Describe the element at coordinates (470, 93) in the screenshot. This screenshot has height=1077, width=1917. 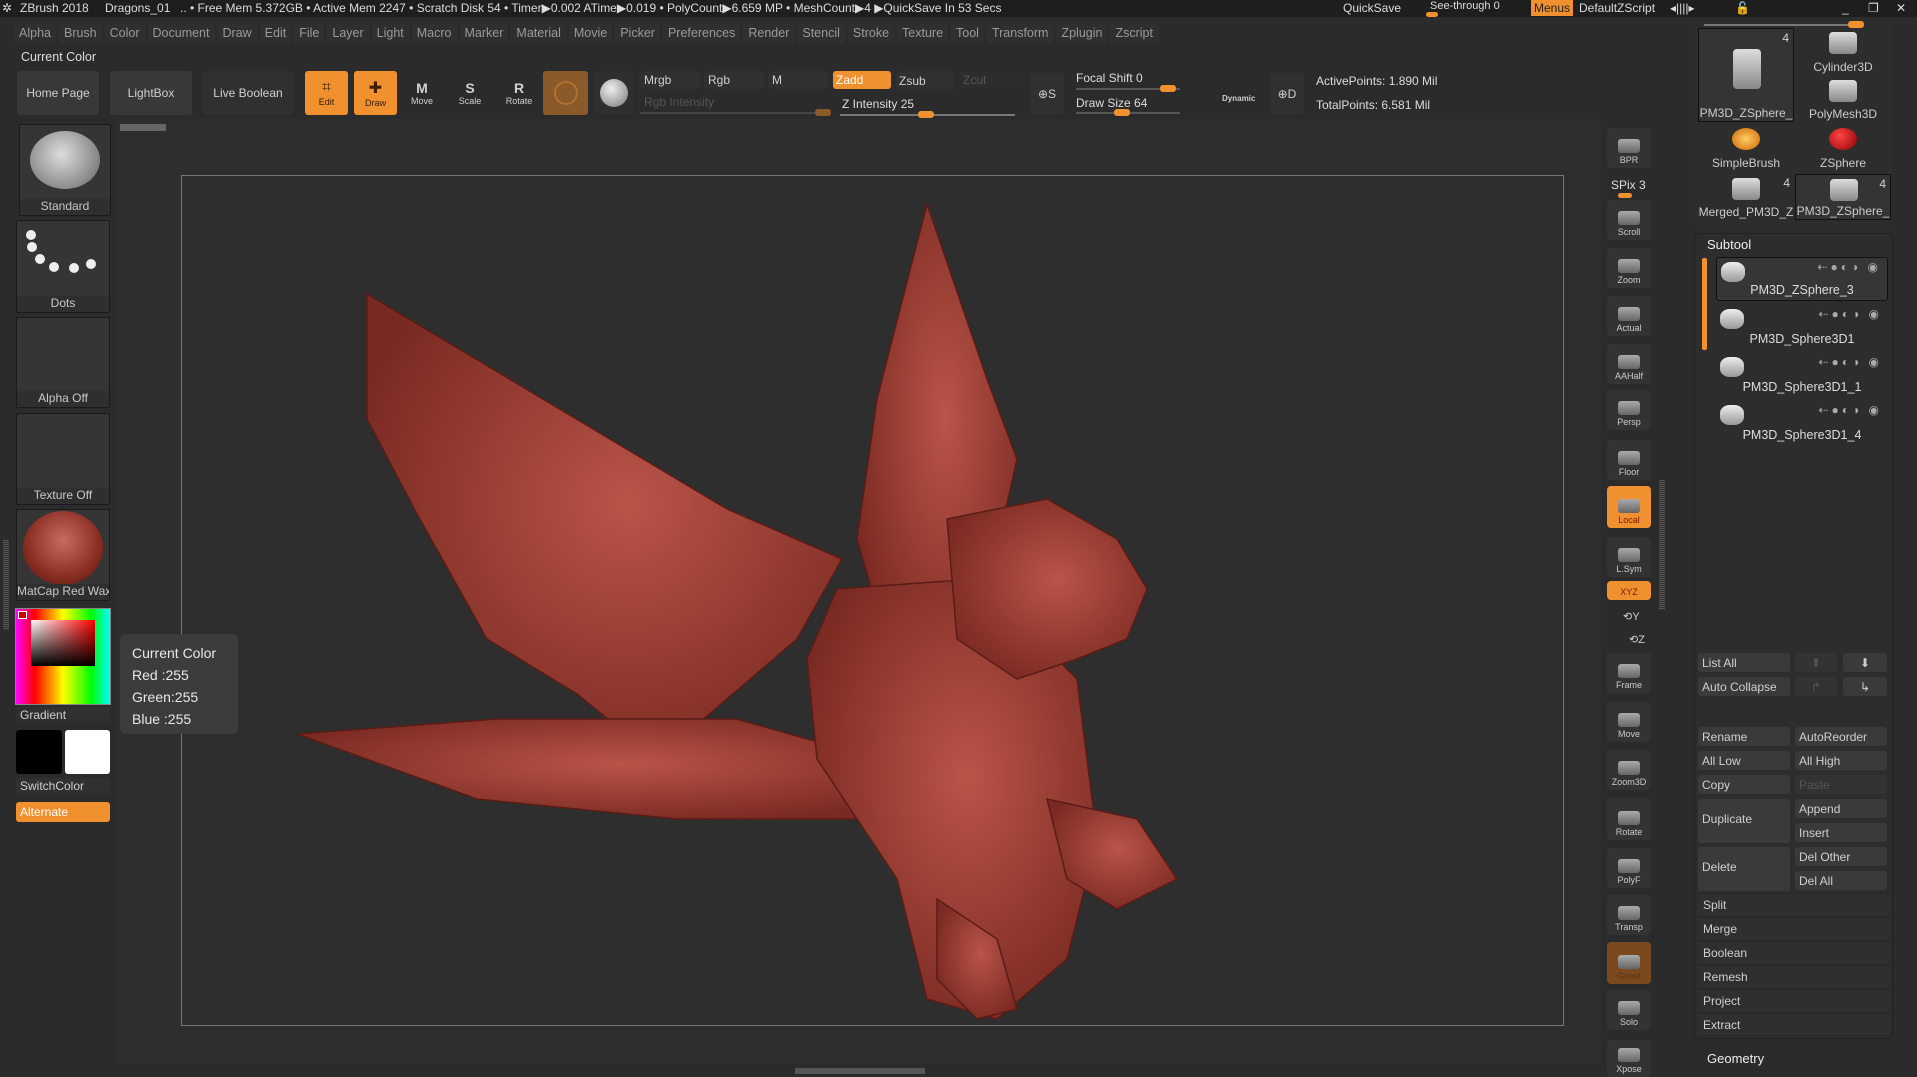
I see `scale-button: S Scale` at that location.